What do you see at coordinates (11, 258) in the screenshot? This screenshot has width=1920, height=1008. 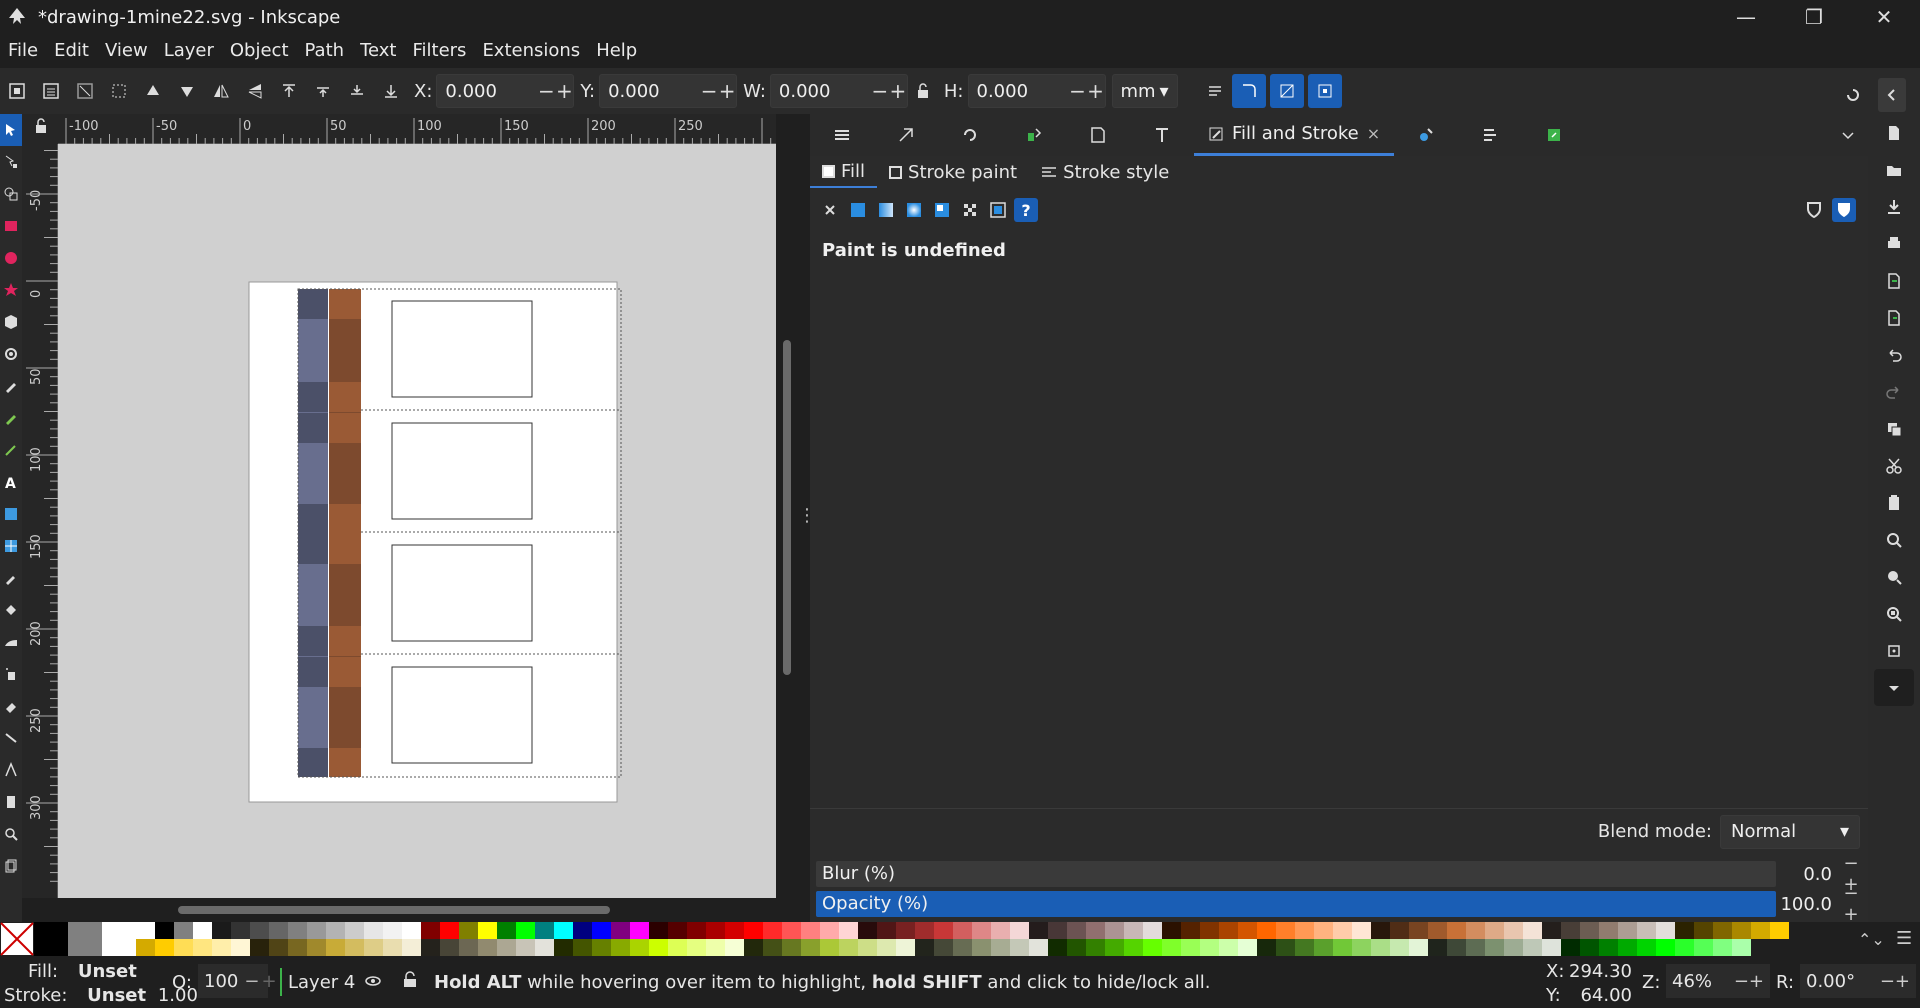 I see `ellipse-tool` at bounding box center [11, 258].